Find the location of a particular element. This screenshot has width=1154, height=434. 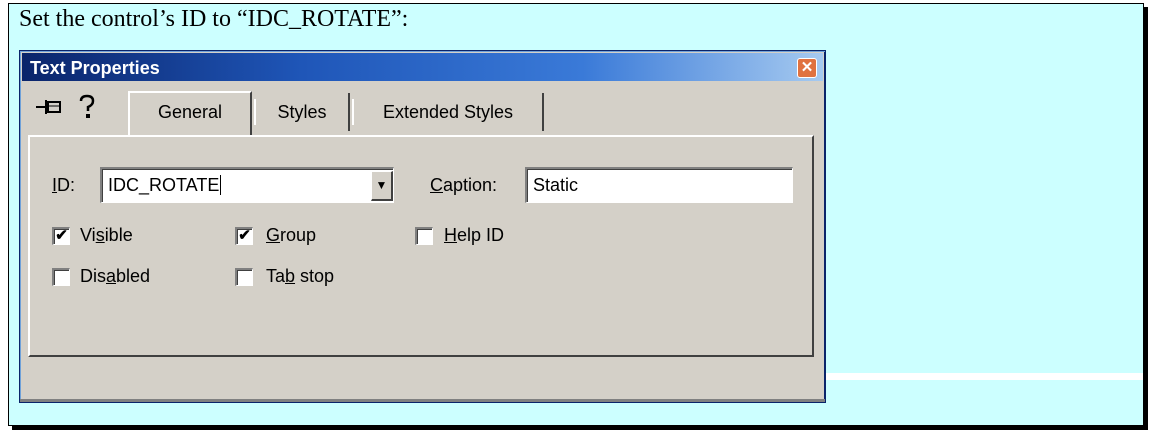

id-input: IDC_ROTATE is located at coordinates (163, 185).